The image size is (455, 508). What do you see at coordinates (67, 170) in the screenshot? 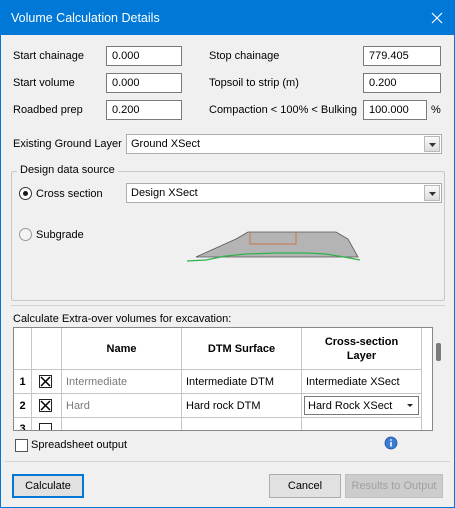
I see `design-source-title: Design data source` at bounding box center [67, 170].